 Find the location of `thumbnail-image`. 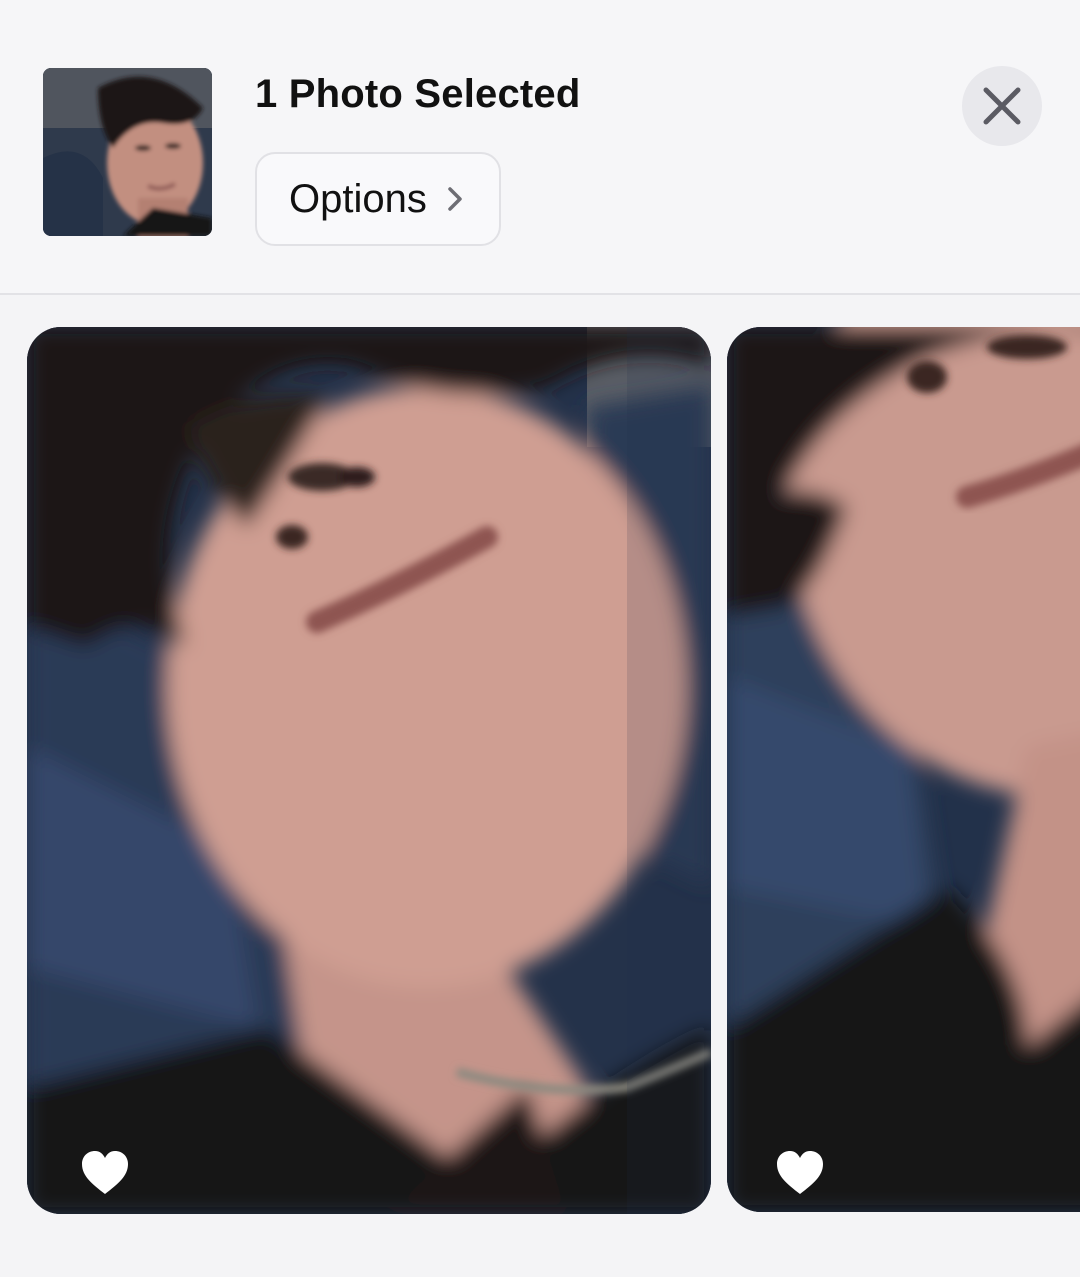

thumbnail-image is located at coordinates (127, 152).